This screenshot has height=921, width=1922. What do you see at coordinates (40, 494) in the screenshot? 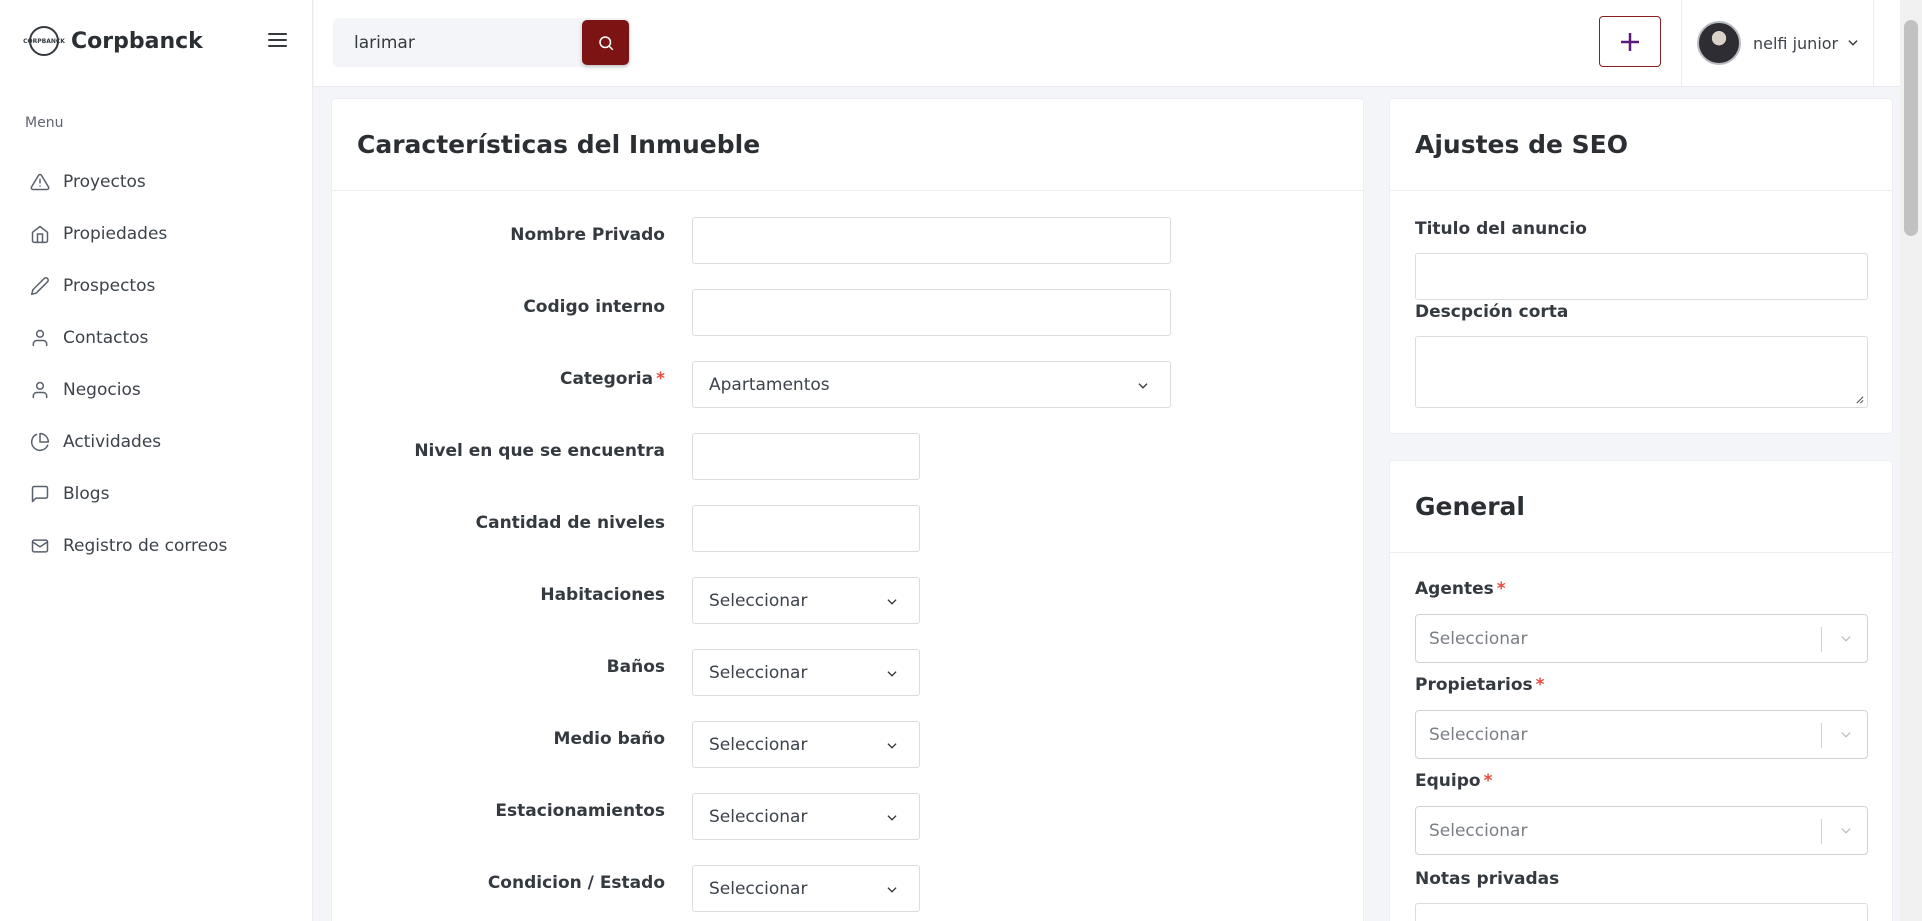
I see `message-square-icon` at bounding box center [40, 494].